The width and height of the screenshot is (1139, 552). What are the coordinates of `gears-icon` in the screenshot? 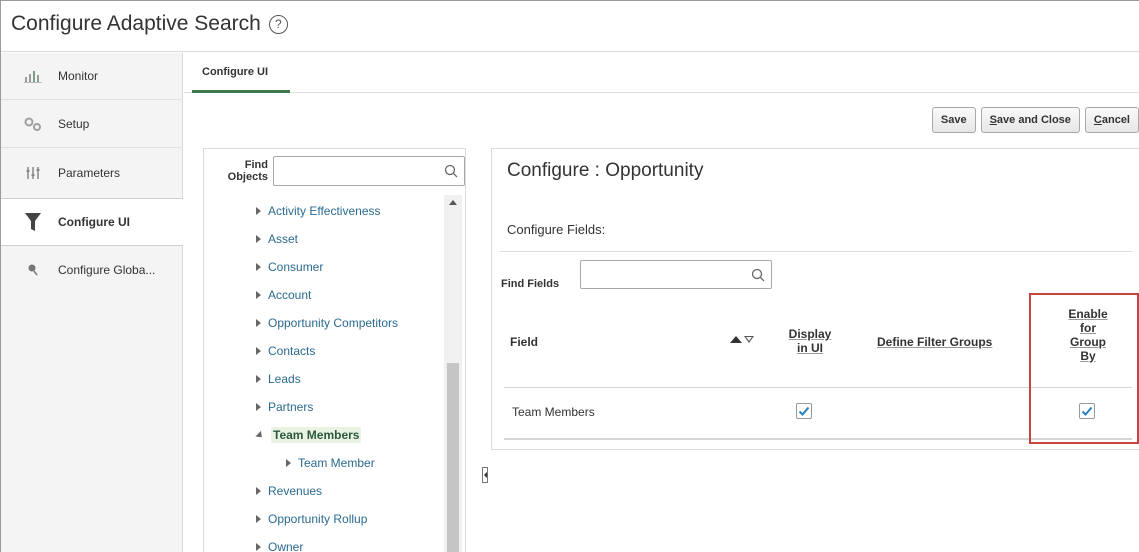 It's located at (33, 124).